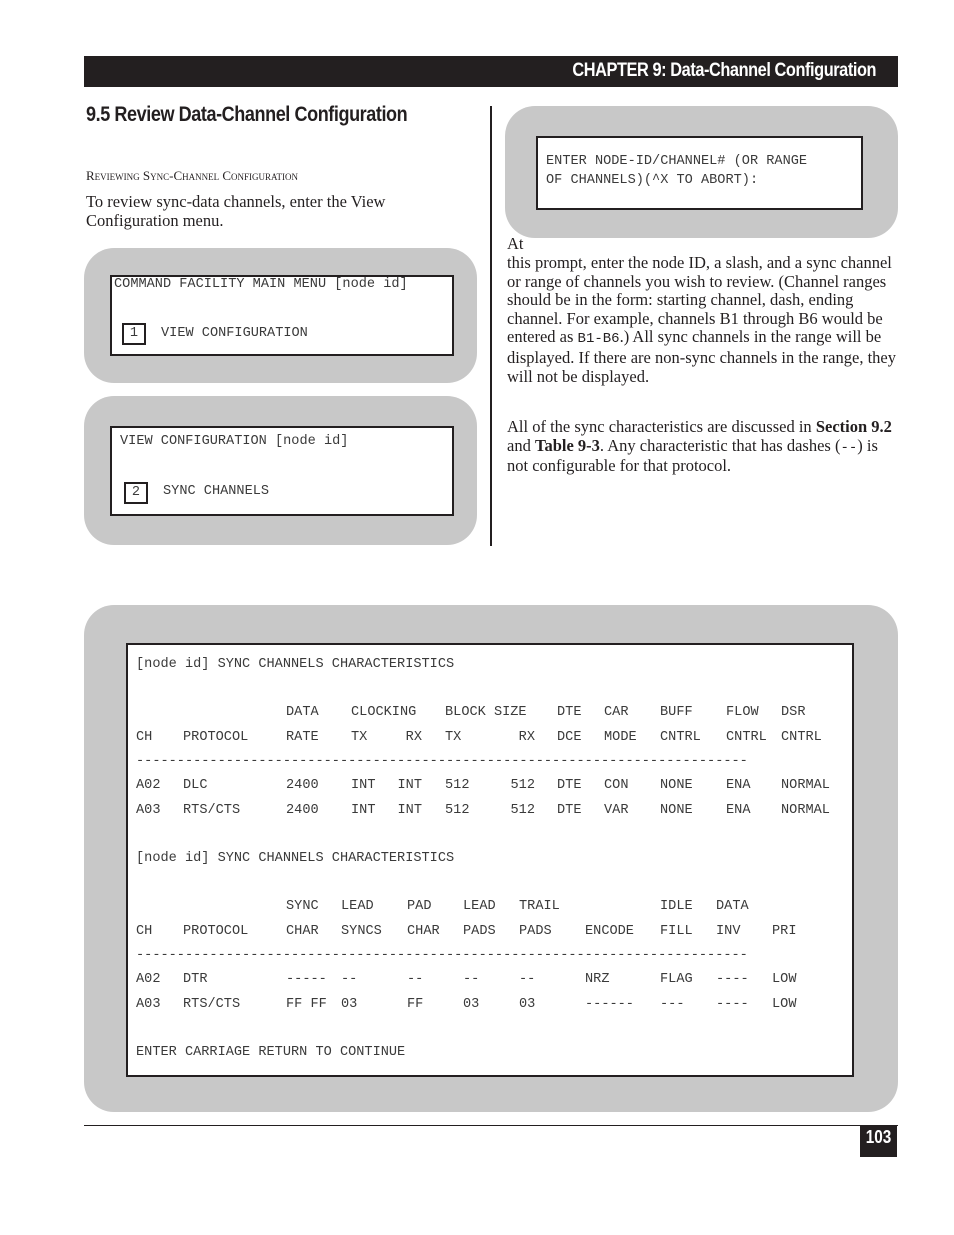 This screenshot has width=954, height=1235. What do you see at coordinates (302, 931) in the screenshot?
I see `header-cell: CHAR` at bounding box center [302, 931].